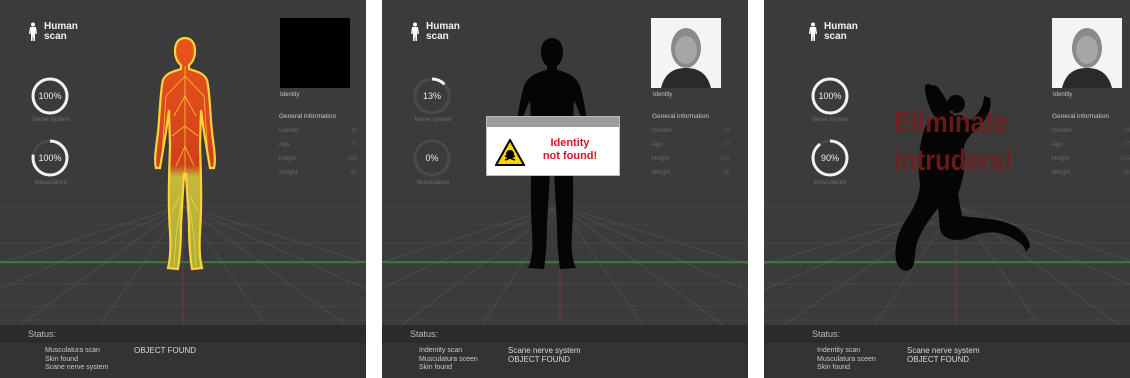  What do you see at coordinates (951, 122) in the screenshot?
I see `overlay-line-1: Eliminate` at bounding box center [951, 122].